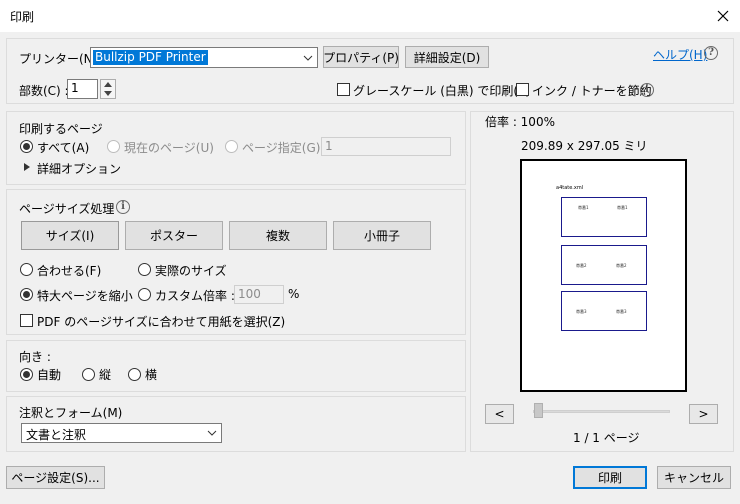  I want to click on prev-page-button: <, so click(499, 414).